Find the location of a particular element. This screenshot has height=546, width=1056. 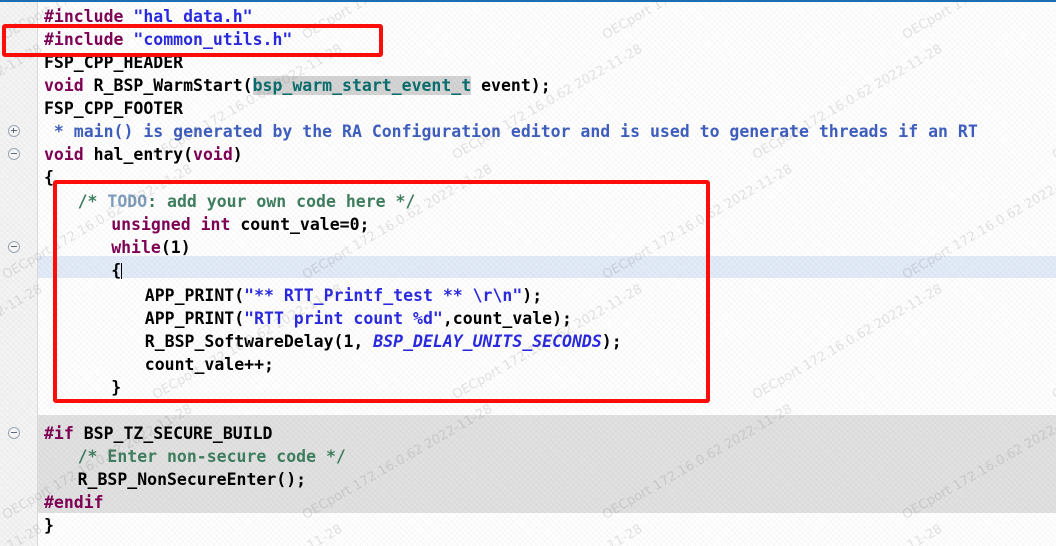

code-line: #include "common_utils.h" is located at coordinates (168, 39).